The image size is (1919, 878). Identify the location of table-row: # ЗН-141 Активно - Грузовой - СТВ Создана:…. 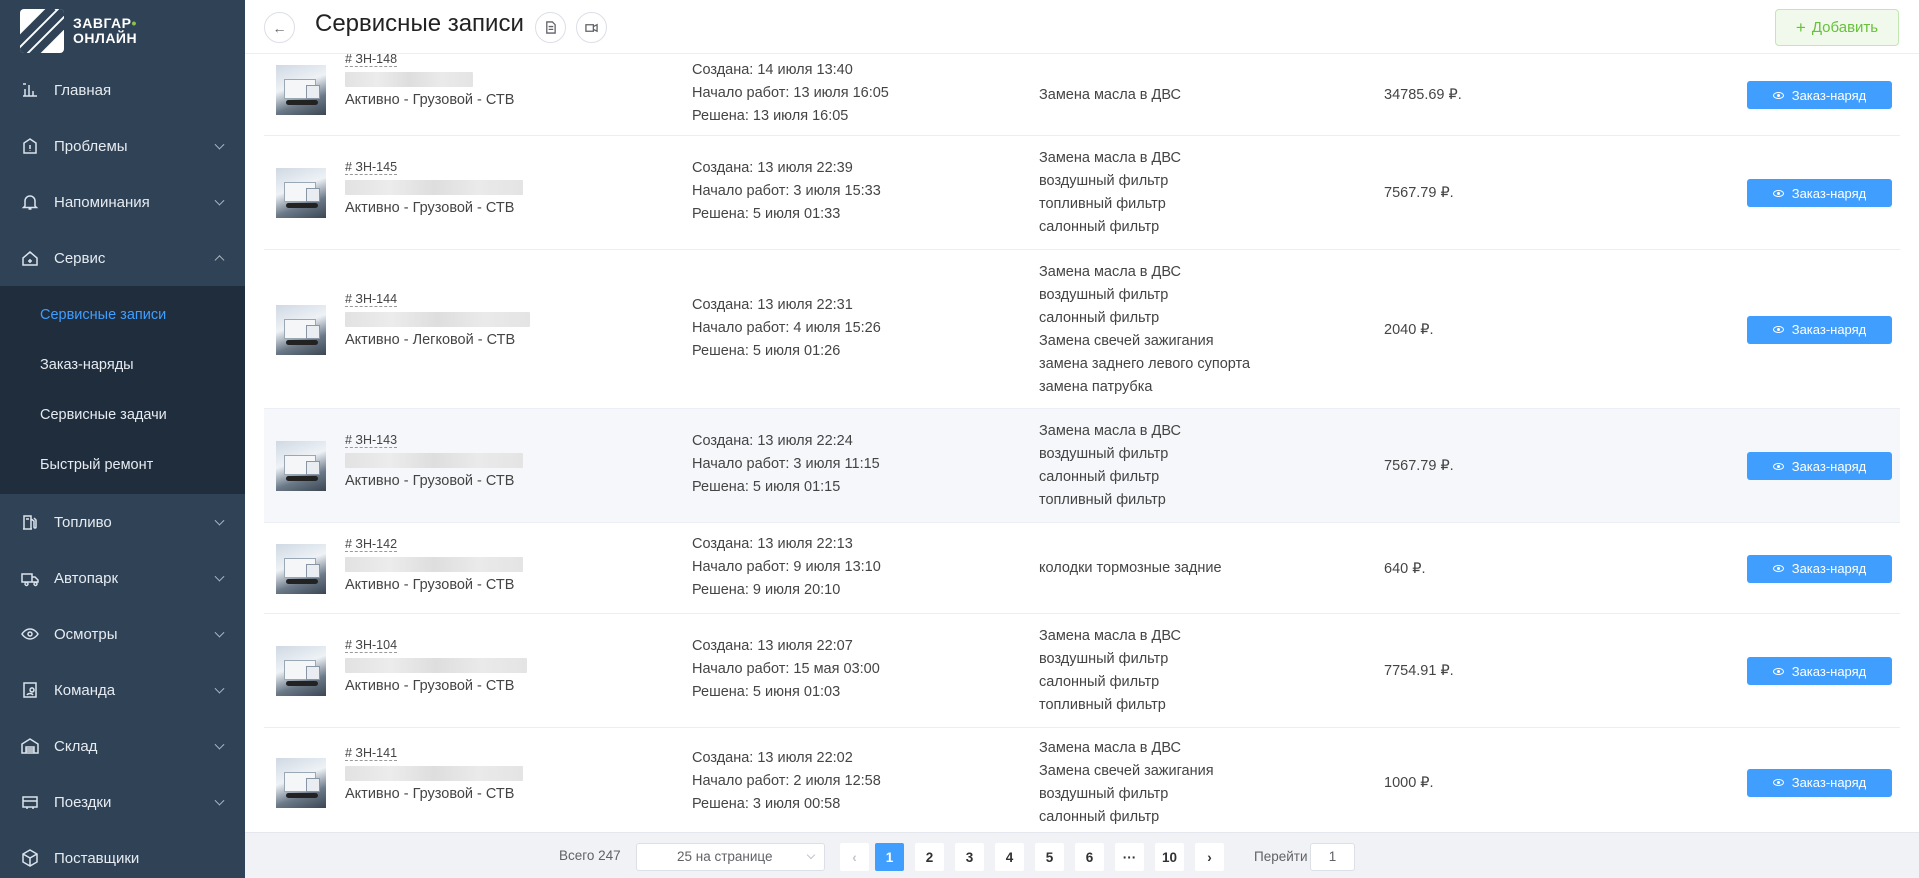
(1082, 782).